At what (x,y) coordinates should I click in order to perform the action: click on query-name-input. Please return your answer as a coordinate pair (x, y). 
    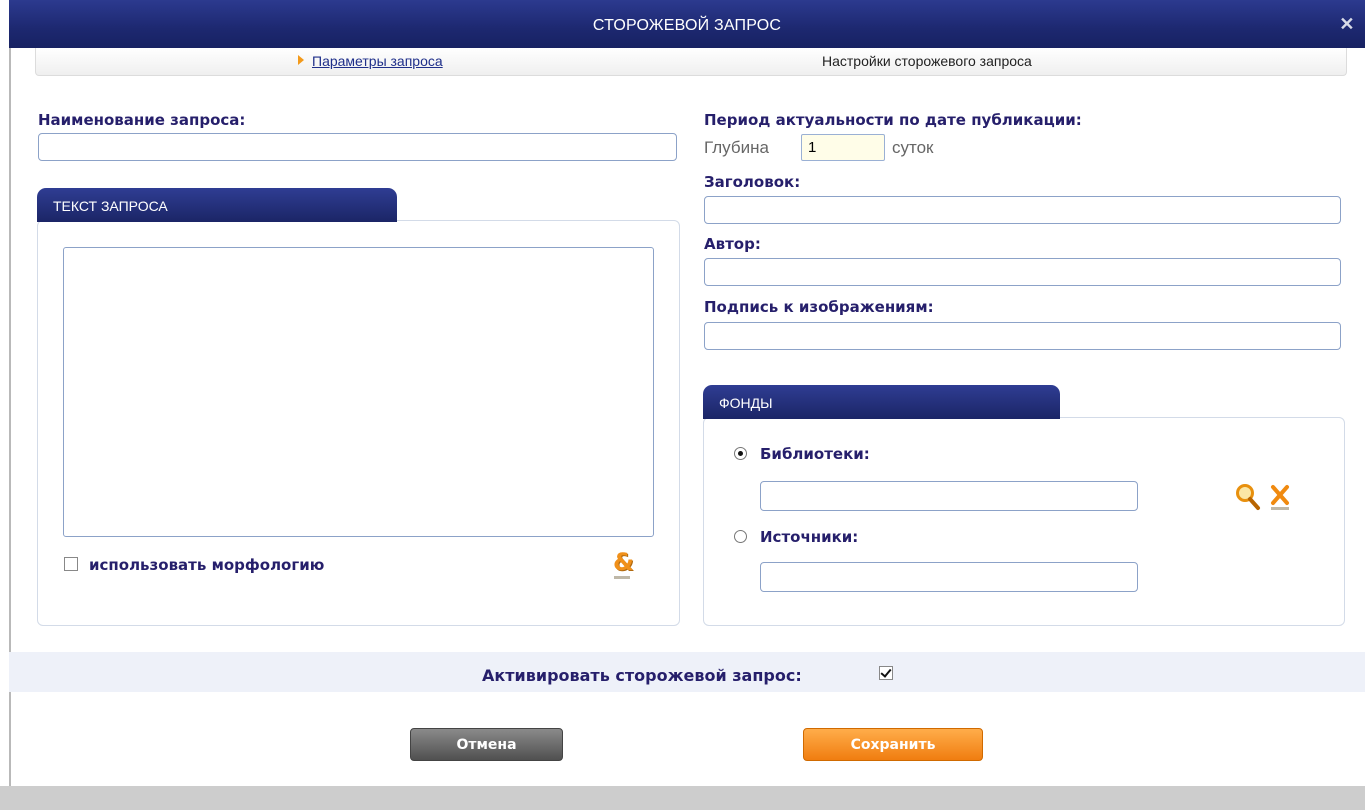
    Looking at the image, I should click on (357, 147).